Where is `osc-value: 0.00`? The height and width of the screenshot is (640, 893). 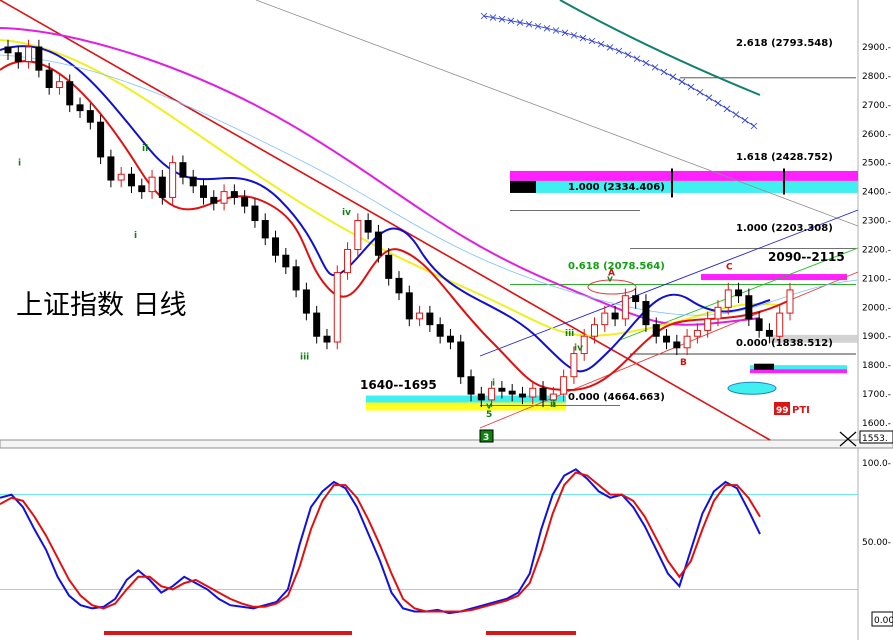 osc-value: 0.00 is located at coordinates (883, 621).